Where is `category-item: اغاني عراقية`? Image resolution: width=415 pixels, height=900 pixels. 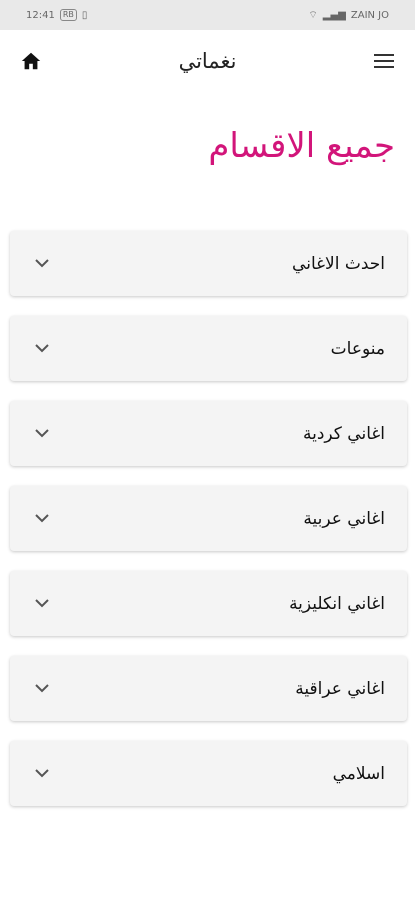 category-item: اغاني عراقية is located at coordinates (208, 688).